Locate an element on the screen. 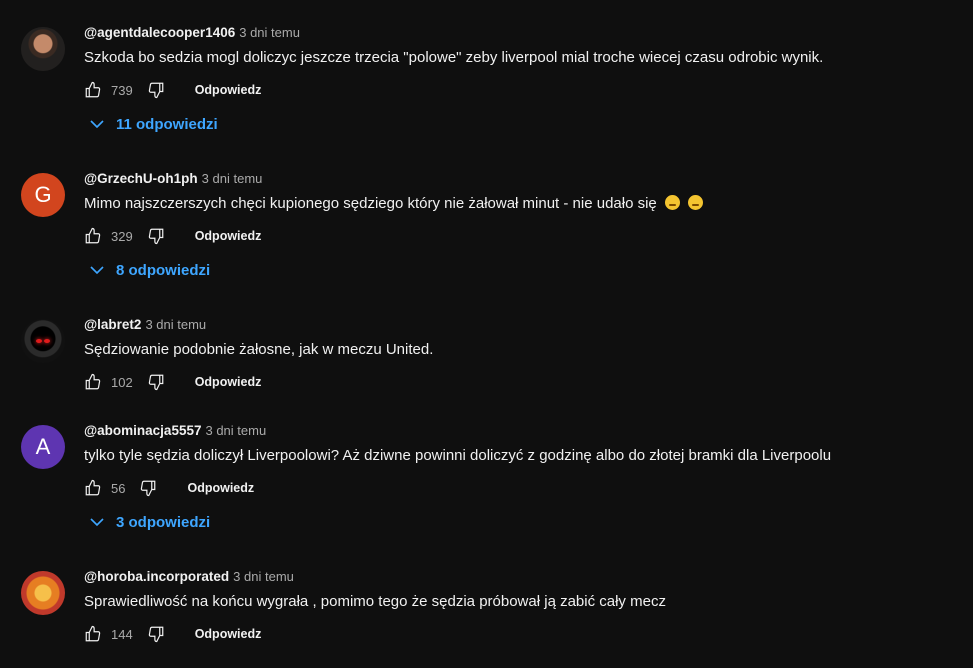 The image size is (973, 668). comment-header: @GrzechU-oh1ph 3 dni temu is located at coordinates (173, 178).